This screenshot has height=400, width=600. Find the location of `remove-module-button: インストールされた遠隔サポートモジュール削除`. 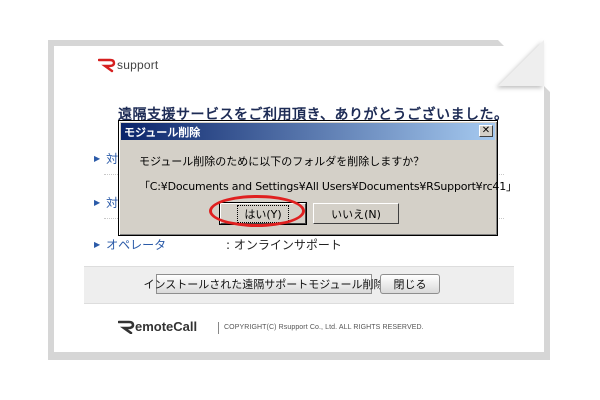

remove-module-button: インストールされた遠隔サポートモジュール削除 is located at coordinates (264, 284).